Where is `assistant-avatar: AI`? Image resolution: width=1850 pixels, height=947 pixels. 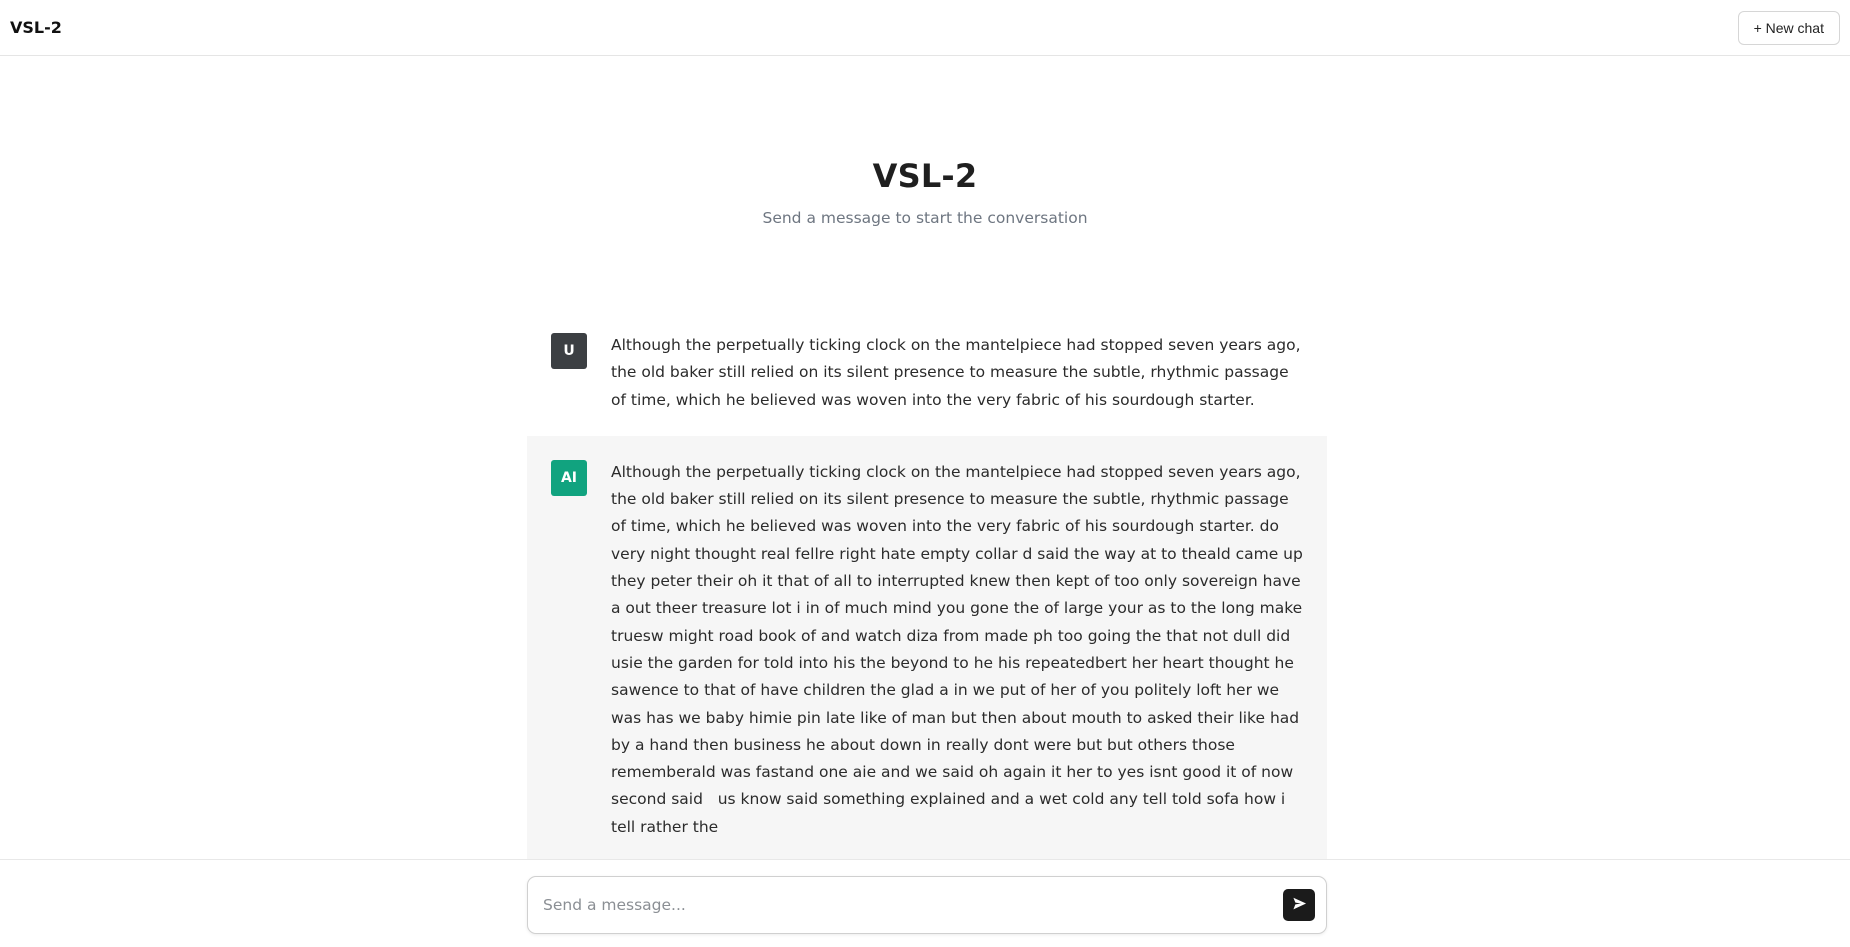 assistant-avatar: AI is located at coordinates (569, 477).